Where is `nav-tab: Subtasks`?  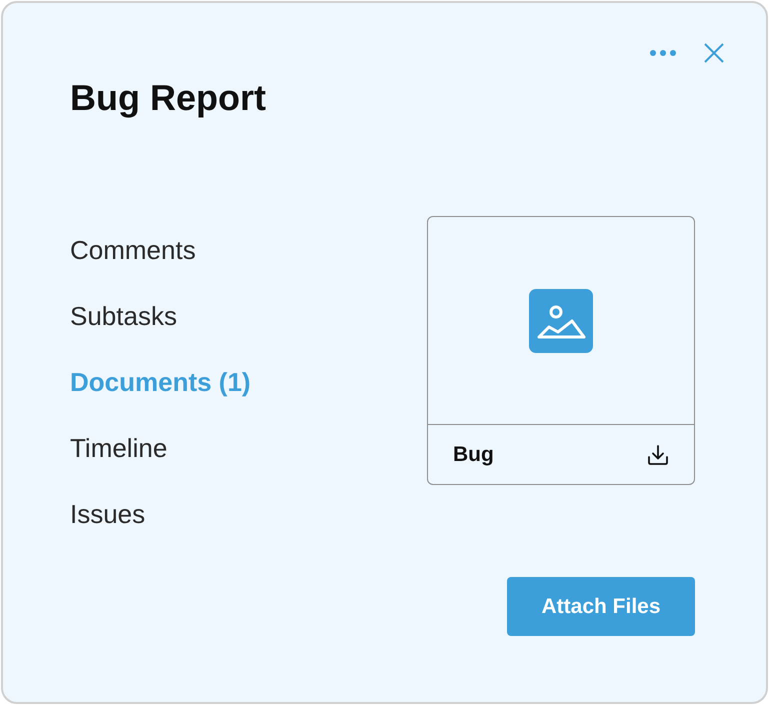 nav-tab: Subtasks is located at coordinates (123, 316).